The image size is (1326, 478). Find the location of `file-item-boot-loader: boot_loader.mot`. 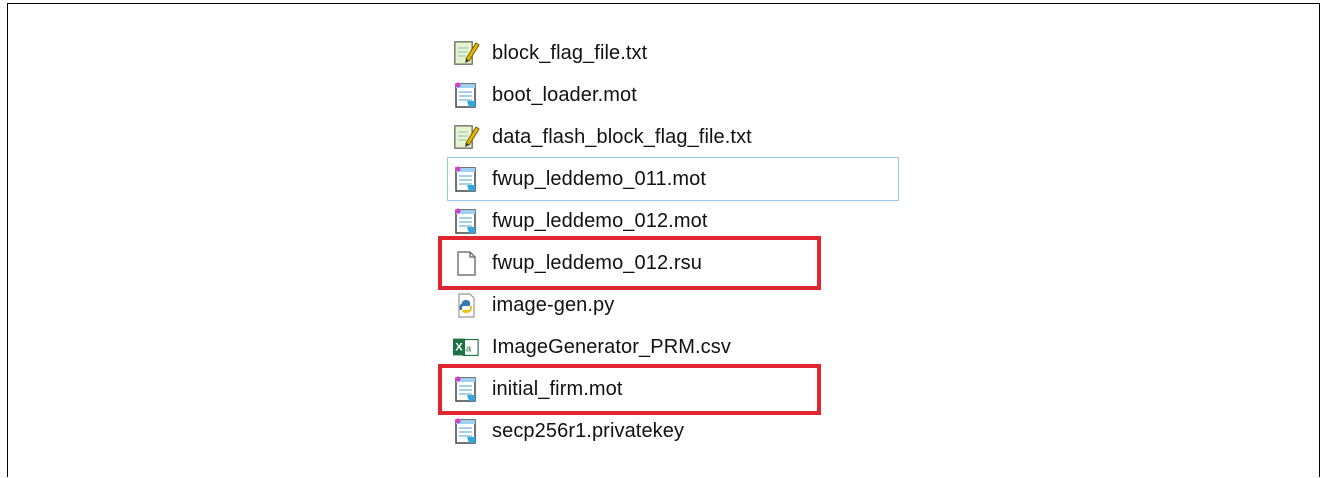

file-item-boot-loader: boot_loader.mot is located at coordinates (675, 95).